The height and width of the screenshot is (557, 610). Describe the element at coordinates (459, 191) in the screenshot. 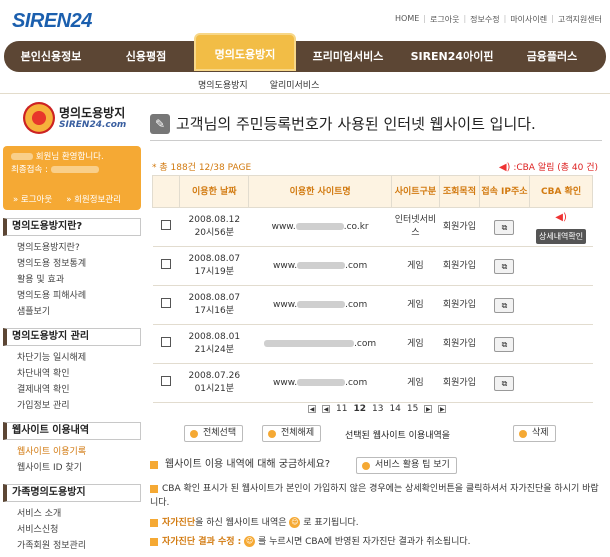

I see `col-purpose: 조회목적` at that location.